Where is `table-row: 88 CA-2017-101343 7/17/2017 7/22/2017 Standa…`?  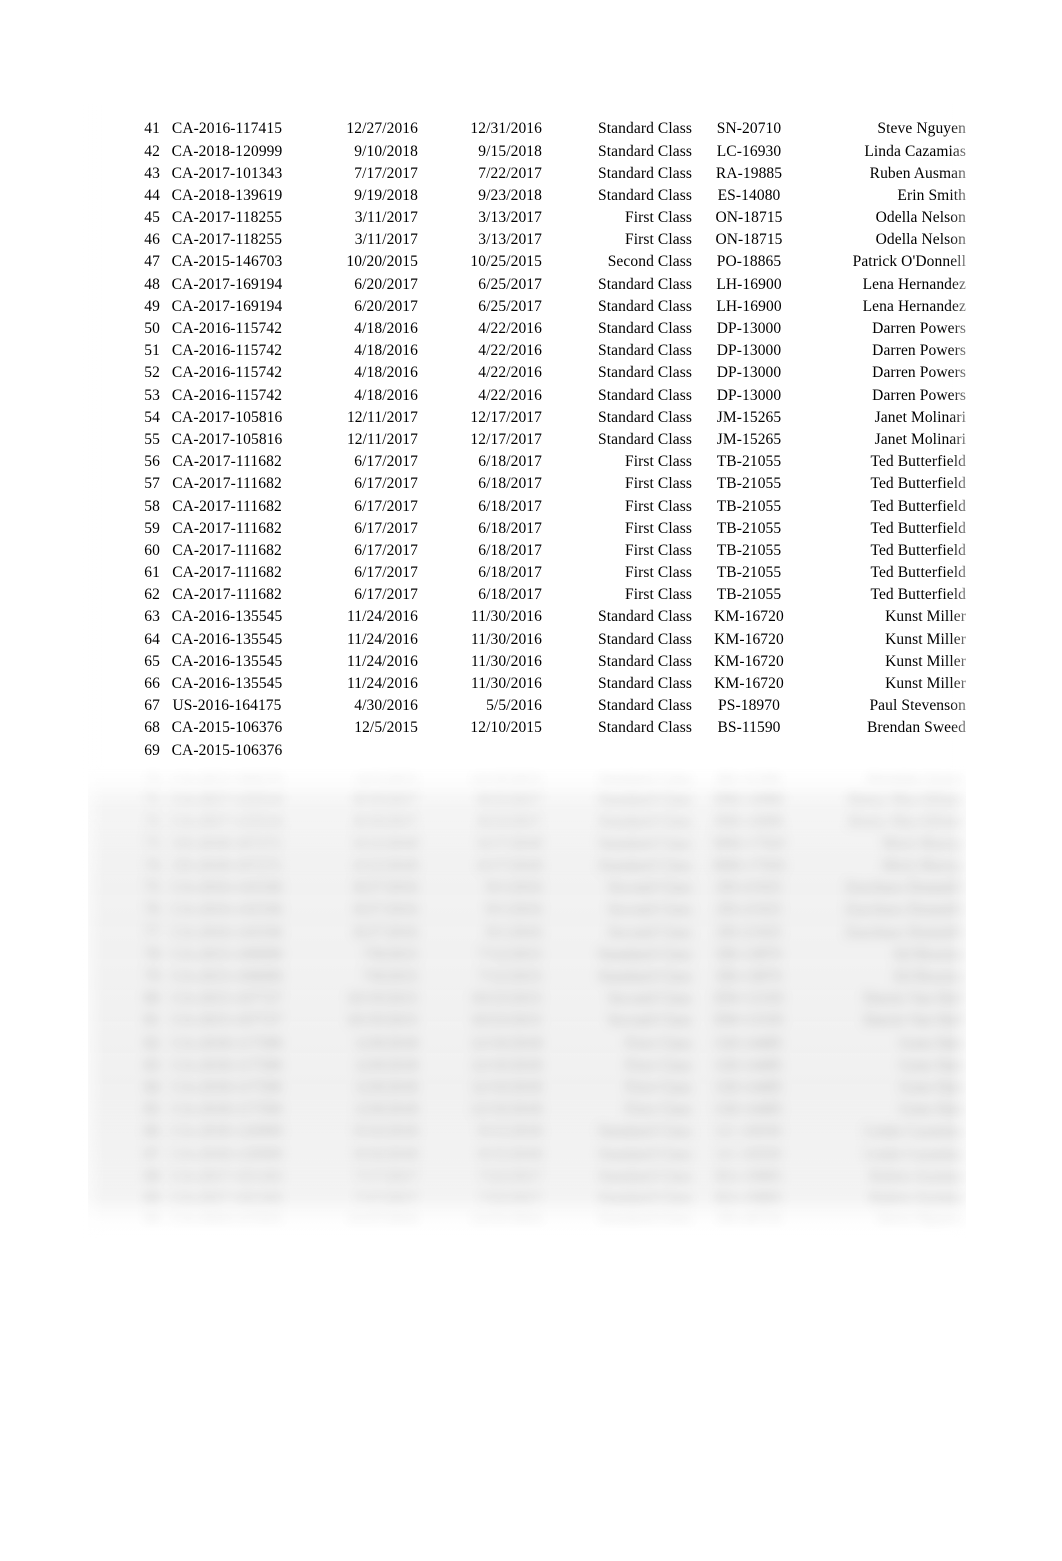 table-row: 88 CA-2017-101343 7/17/2017 7/22/2017 Standa… is located at coordinates (527, 1176).